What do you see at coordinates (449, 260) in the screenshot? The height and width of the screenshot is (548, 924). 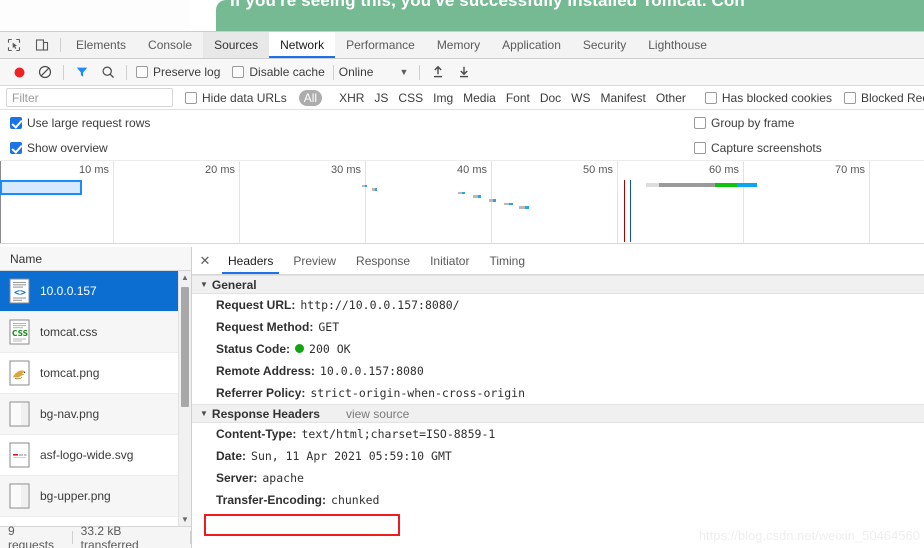 I see `tab-initiator: Initiator` at bounding box center [449, 260].